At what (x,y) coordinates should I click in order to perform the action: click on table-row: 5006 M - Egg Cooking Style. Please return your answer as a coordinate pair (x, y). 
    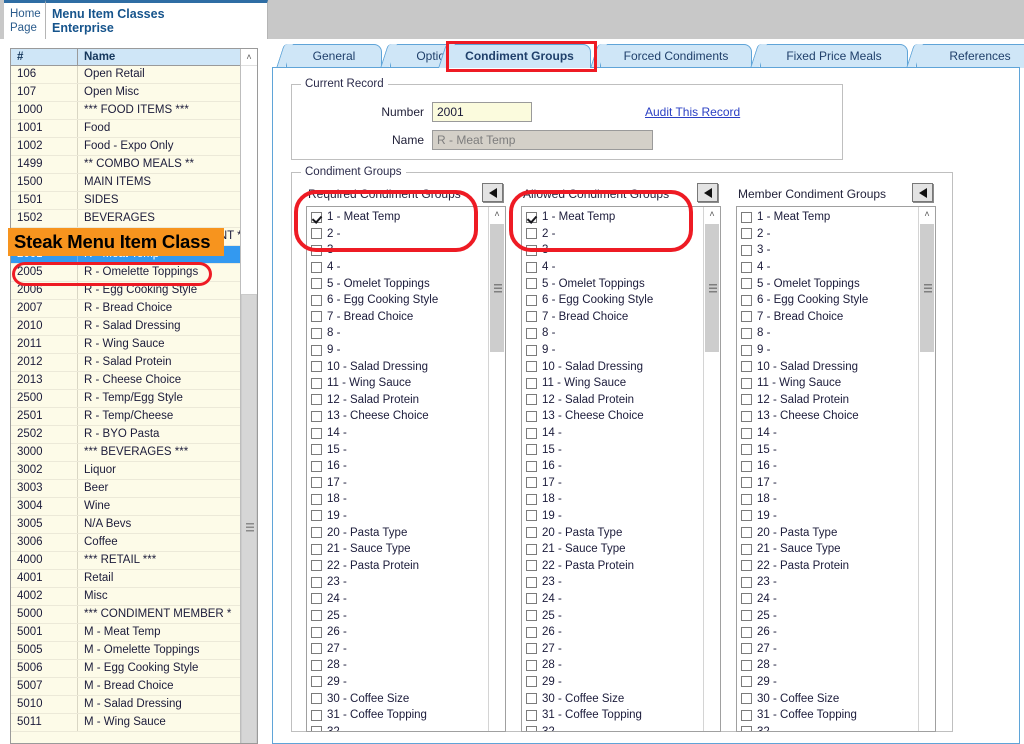
    Looking at the image, I should click on (134, 669).